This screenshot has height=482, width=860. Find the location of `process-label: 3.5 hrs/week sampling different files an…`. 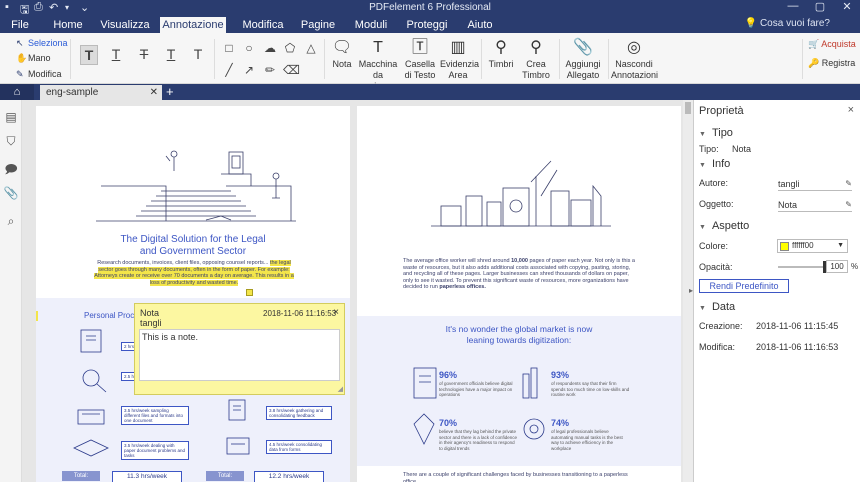

process-label: 3.5 hrs/week sampling different files an… is located at coordinates (155, 415).